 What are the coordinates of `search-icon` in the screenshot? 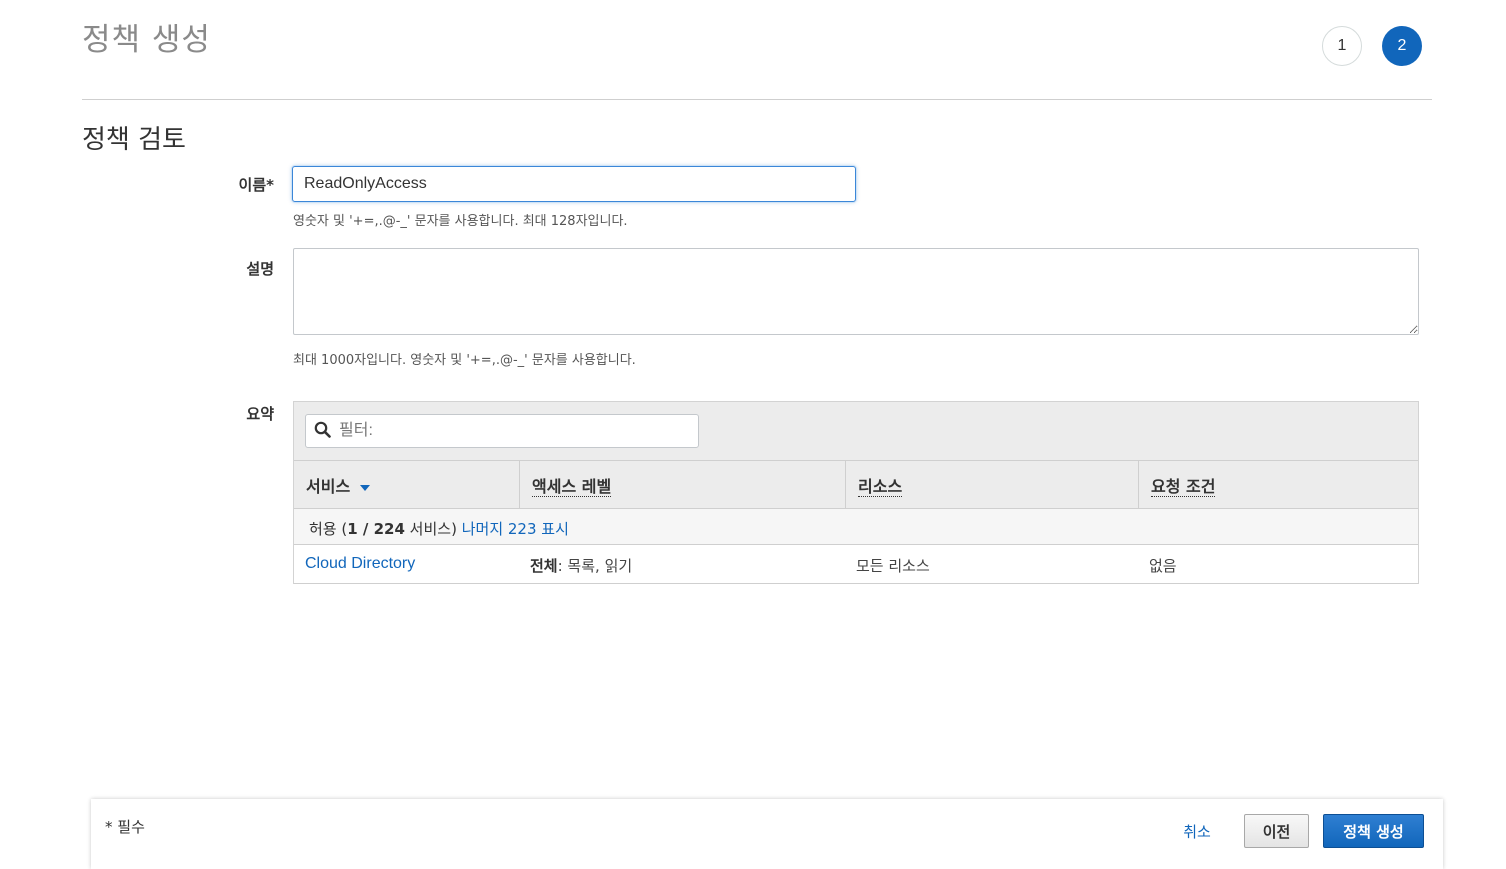 It's located at (322, 431).